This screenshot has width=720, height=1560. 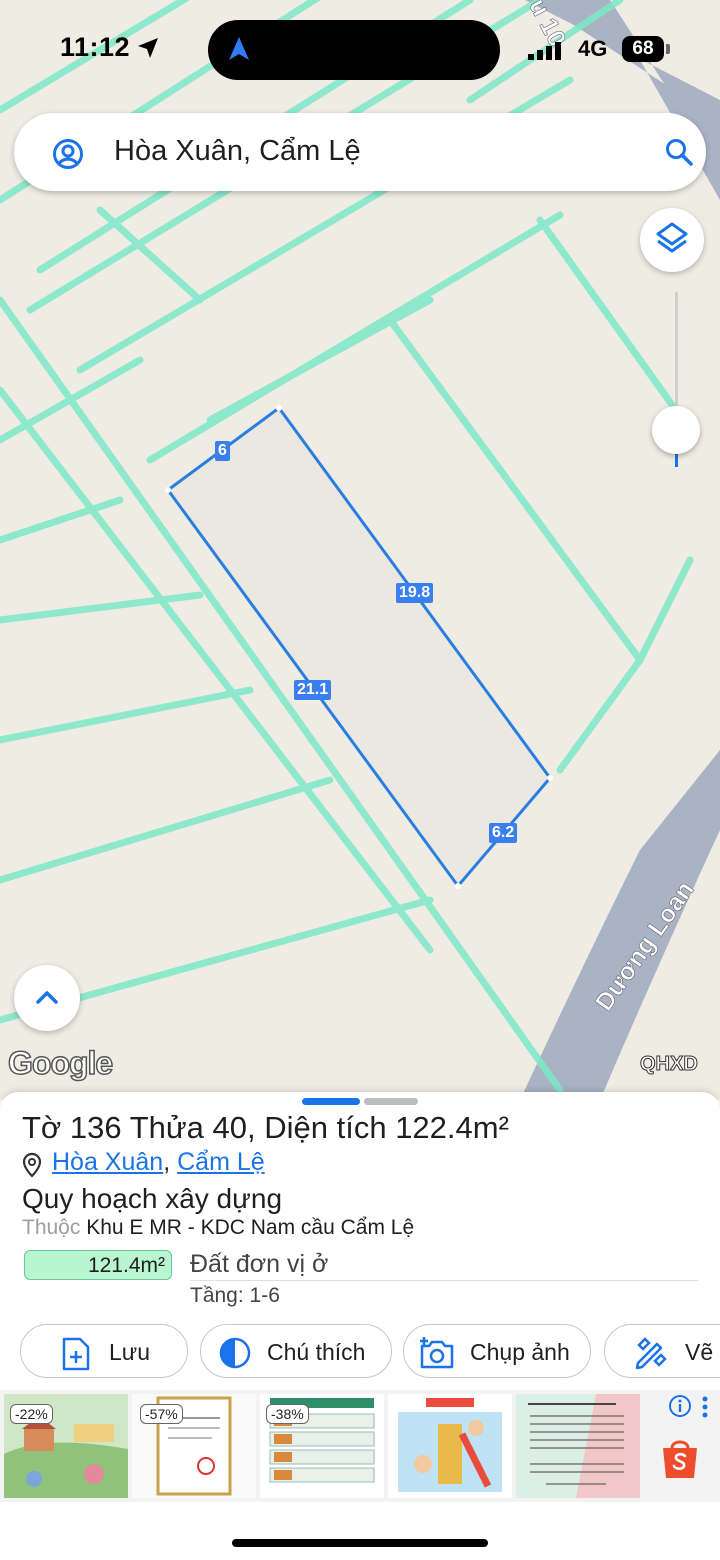 I want to click on title-comma: ,, so click(x=251, y=1127).